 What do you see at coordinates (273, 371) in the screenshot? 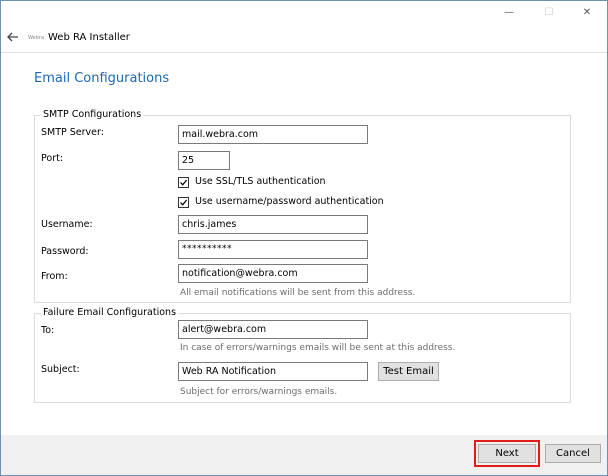
I see `subject-input: Web RA Notification` at bounding box center [273, 371].